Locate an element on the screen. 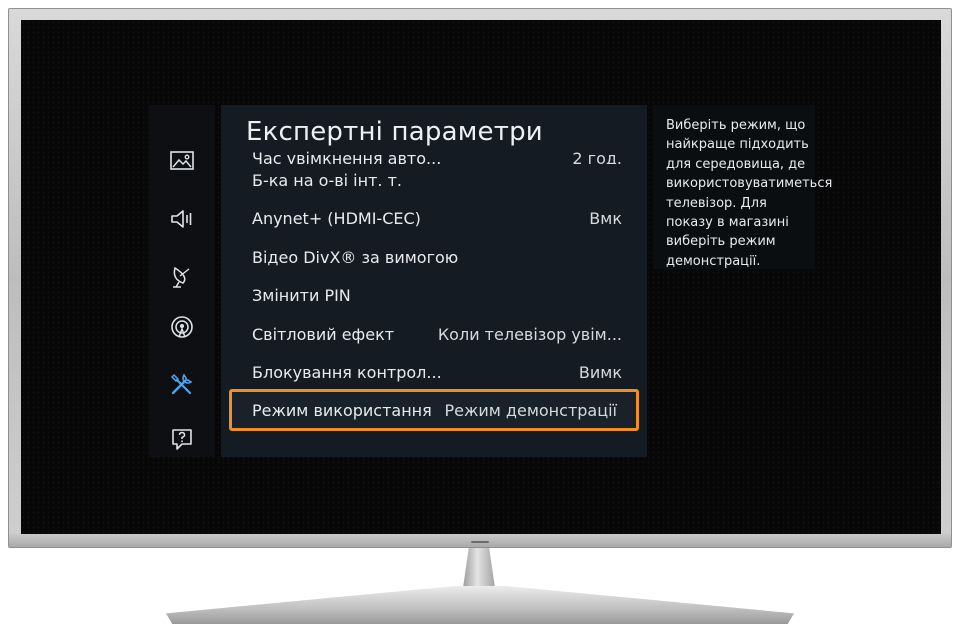 This screenshot has height=630, width=960. menu-item-label: Відео DivX® за вимогою is located at coordinates (355, 257).